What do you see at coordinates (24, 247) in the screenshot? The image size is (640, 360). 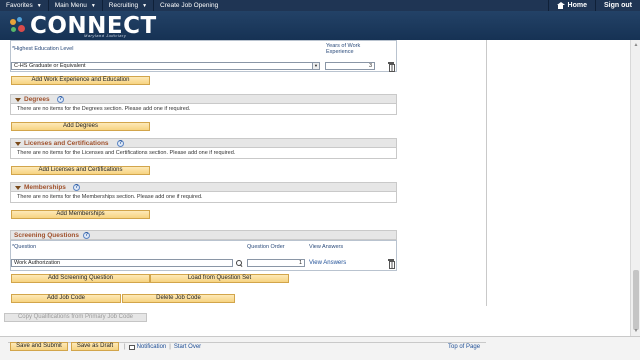 I see `col-header-question: *Question` at bounding box center [24, 247].